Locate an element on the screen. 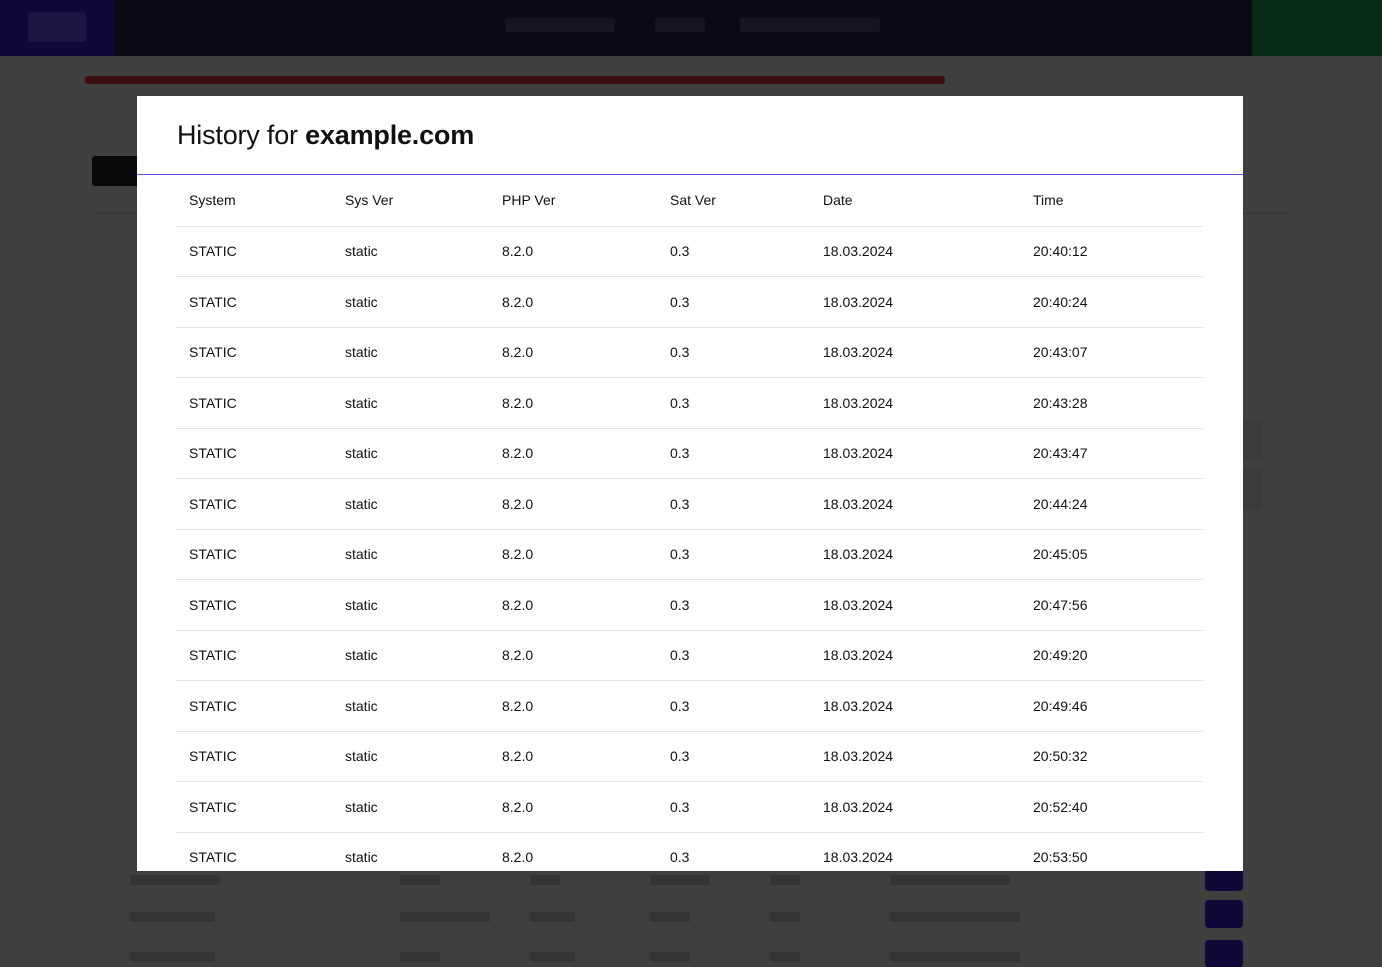 The width and height of the screenshot is (1382, 967). table-row: STATIC static 8.2.0 0.3 18.03.2024 20:43:28 is located at coordinates (689, 403).